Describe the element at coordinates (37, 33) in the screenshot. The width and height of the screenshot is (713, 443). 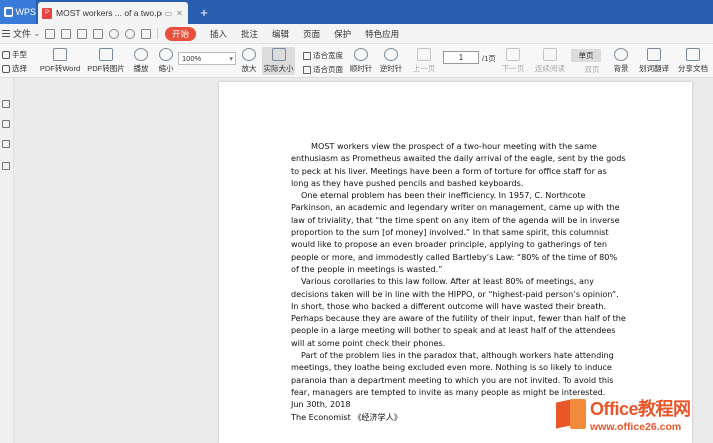
I see `chevron-down-icon: ⌄` at that location.